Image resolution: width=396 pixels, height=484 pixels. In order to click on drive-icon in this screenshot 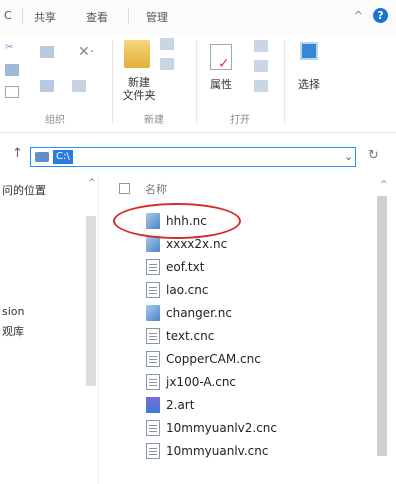, I will do `click(42, 157)`.